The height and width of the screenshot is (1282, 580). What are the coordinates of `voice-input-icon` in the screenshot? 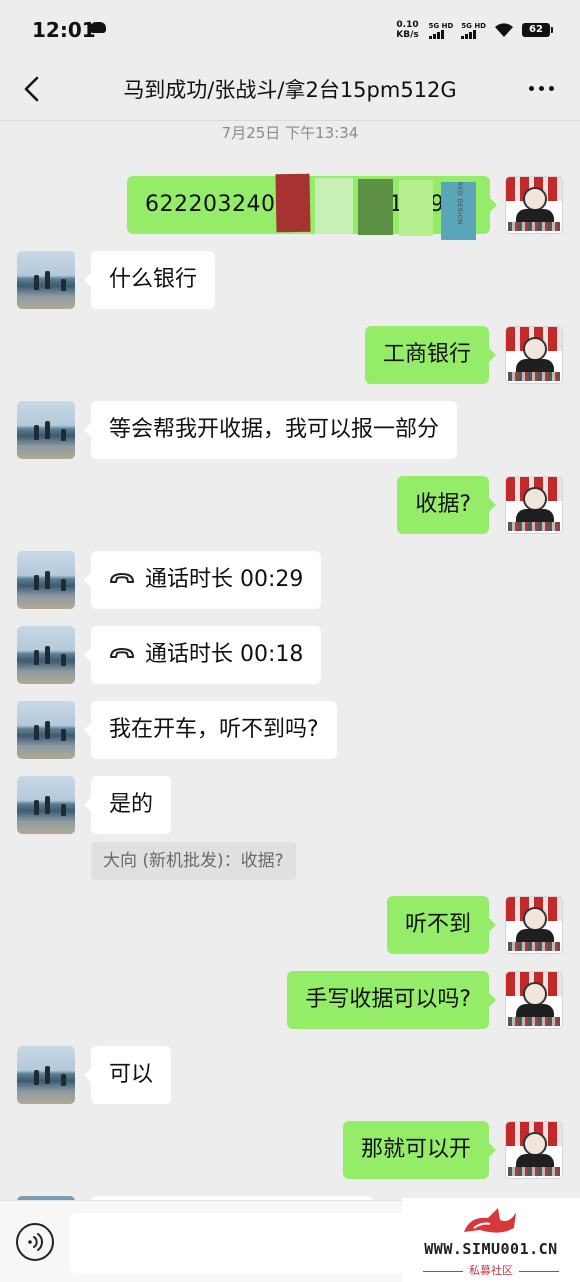 It's located at (35, 1242).